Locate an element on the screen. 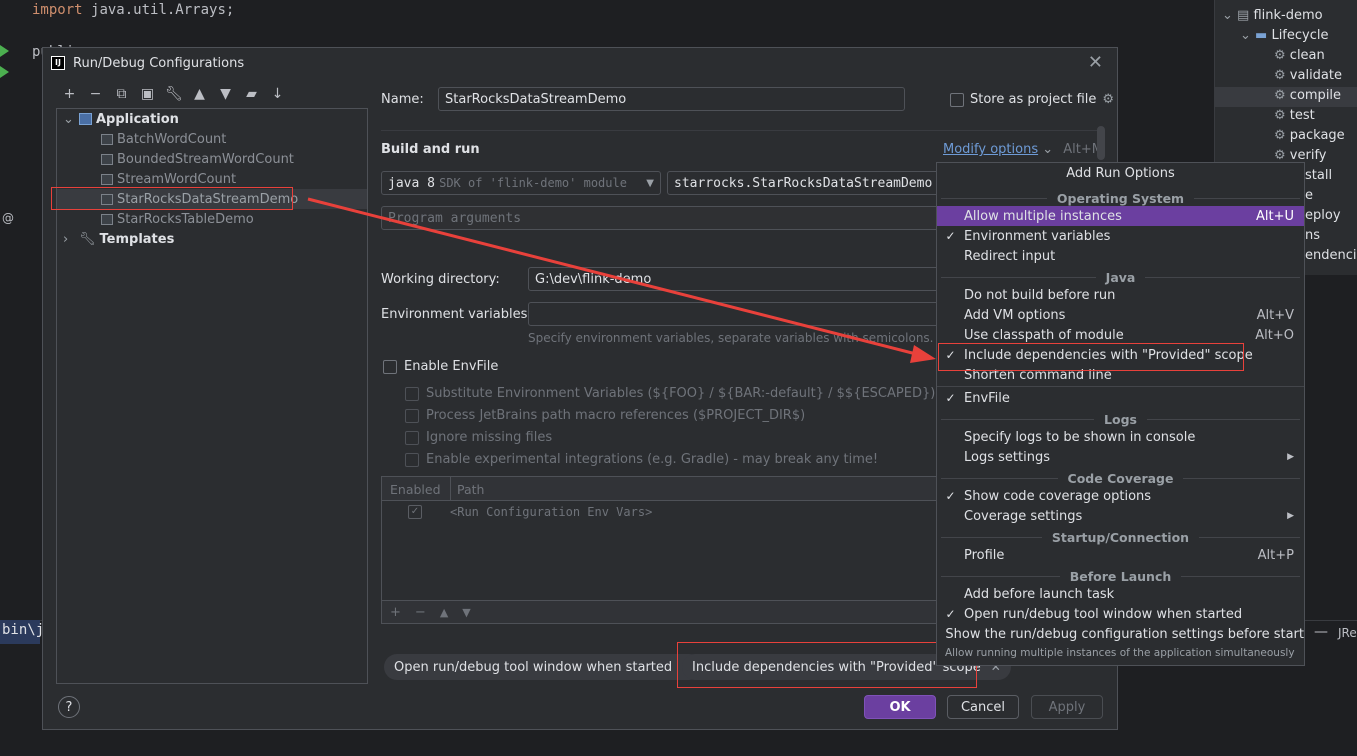  annotation-arrow is located at coordinates (621, 280).